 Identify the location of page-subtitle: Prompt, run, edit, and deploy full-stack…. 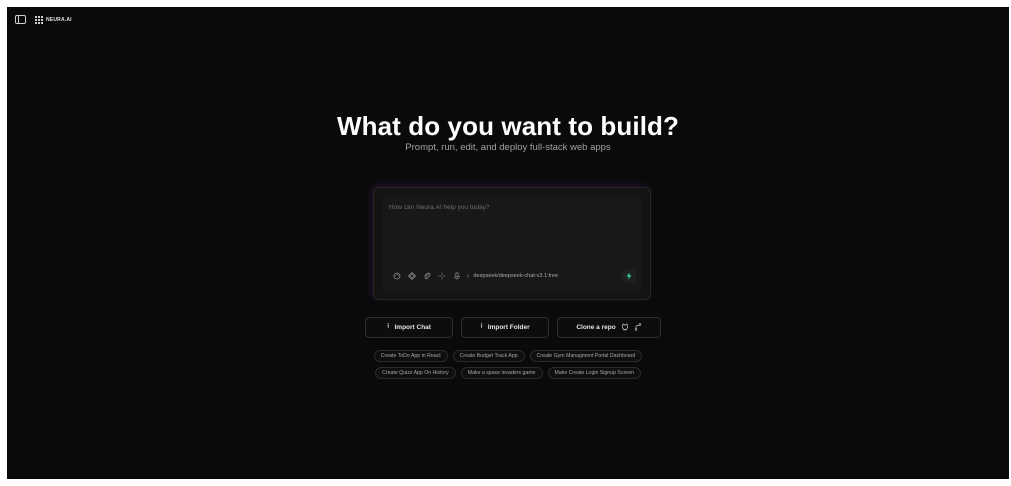
(508, 147).